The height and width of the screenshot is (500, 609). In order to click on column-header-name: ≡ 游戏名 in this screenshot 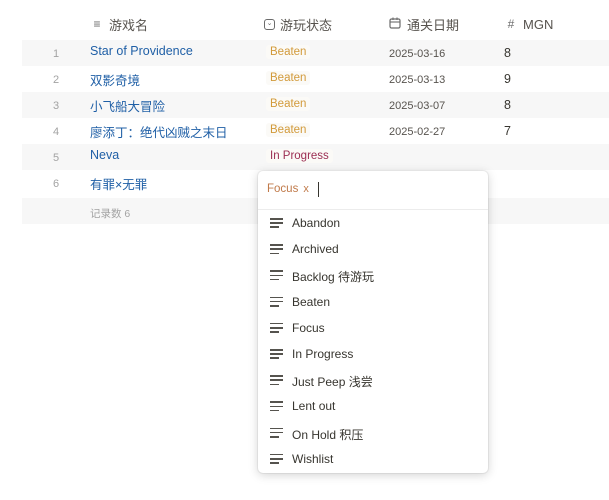, I will do `click(119, 24)`.